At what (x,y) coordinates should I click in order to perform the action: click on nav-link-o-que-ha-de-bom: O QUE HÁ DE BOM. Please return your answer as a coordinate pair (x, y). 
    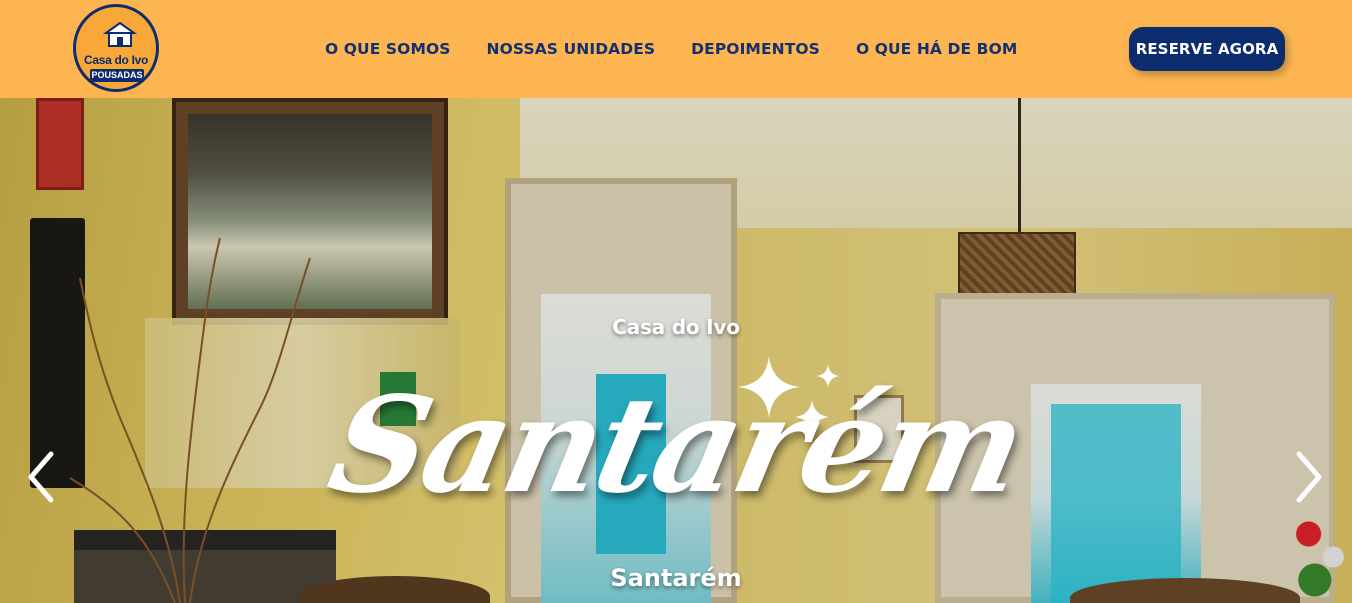
    Looking at the image, I should click on (936, 49).